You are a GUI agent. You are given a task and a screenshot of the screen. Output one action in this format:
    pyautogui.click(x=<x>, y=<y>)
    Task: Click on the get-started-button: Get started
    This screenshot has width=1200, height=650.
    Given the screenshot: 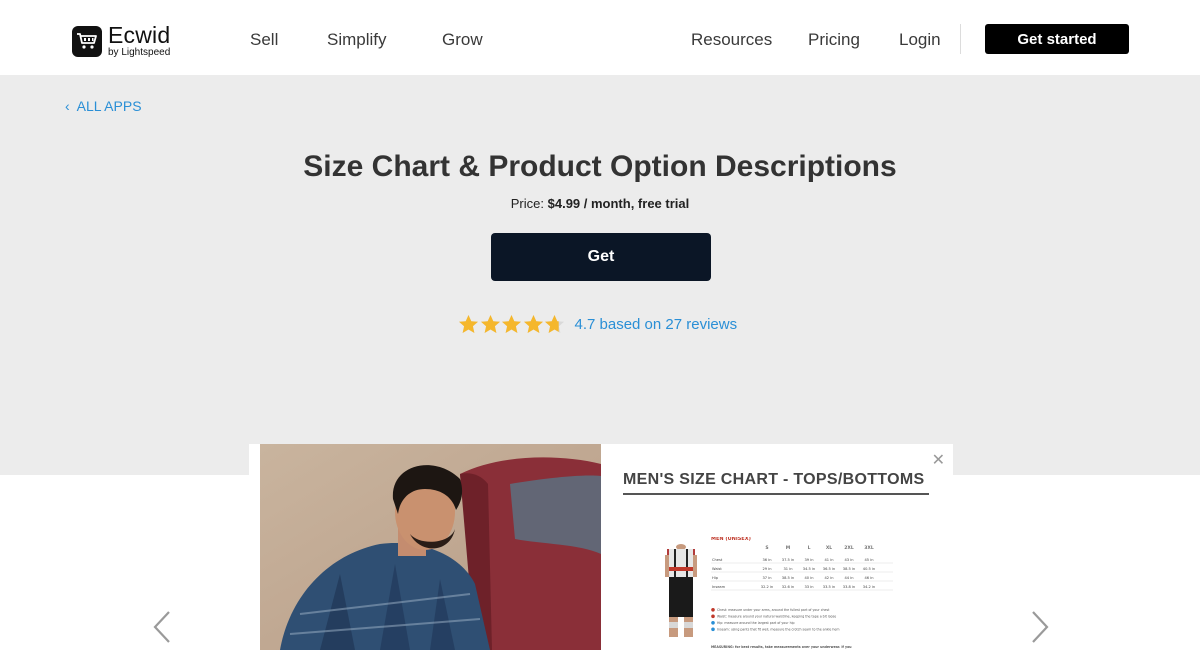 What is the action you would take?
    pyautogui.click(x=1057, y=39)
    